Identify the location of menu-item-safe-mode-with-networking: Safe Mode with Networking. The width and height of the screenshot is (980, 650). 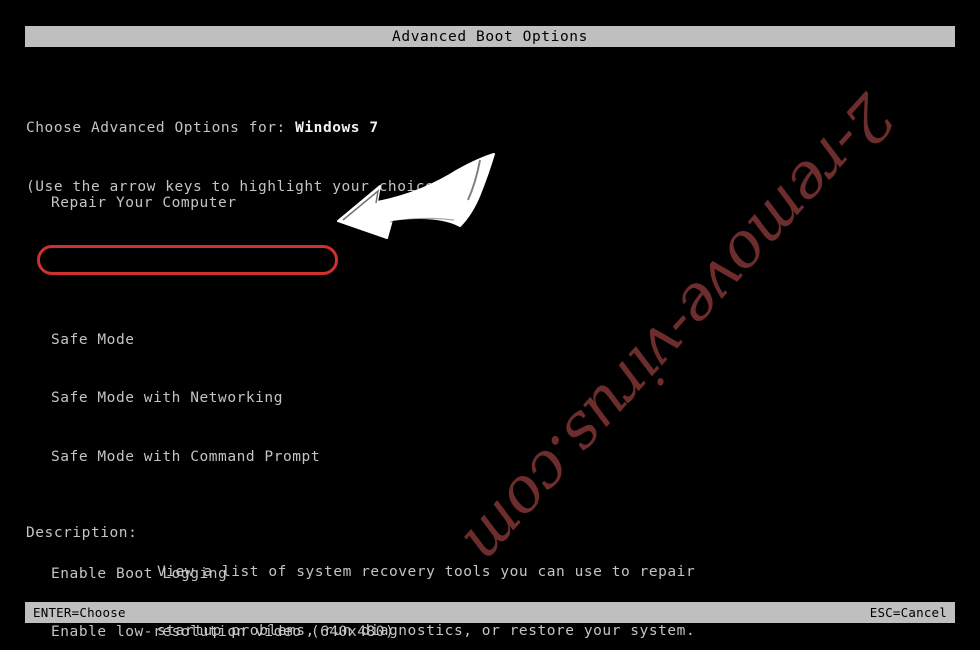
(250, 399).